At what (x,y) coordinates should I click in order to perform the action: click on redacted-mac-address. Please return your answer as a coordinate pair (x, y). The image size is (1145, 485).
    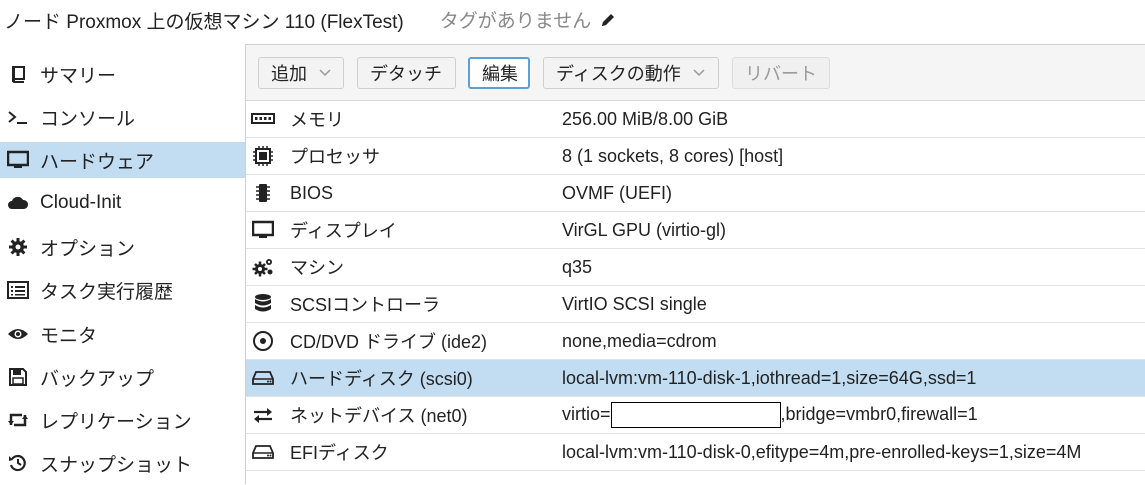
    Looking at the image, I should click on (695, 415).